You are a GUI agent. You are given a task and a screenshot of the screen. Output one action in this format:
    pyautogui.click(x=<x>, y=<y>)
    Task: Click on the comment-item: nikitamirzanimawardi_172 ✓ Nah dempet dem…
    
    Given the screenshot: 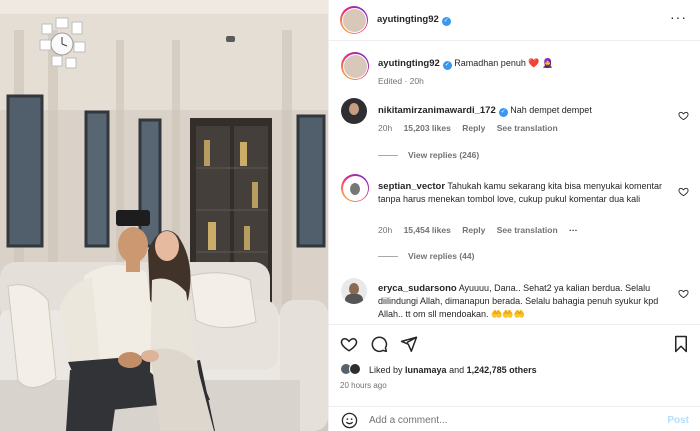 What is the action you would take?
    pyautogui.click(x=516, y=133)
    